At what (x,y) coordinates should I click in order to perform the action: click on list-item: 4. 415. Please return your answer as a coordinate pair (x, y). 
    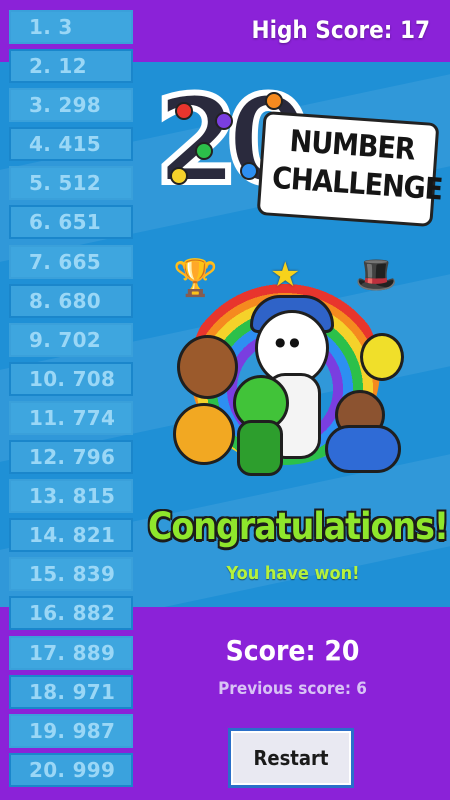
    Looking at the image, I should click on (71, 144).